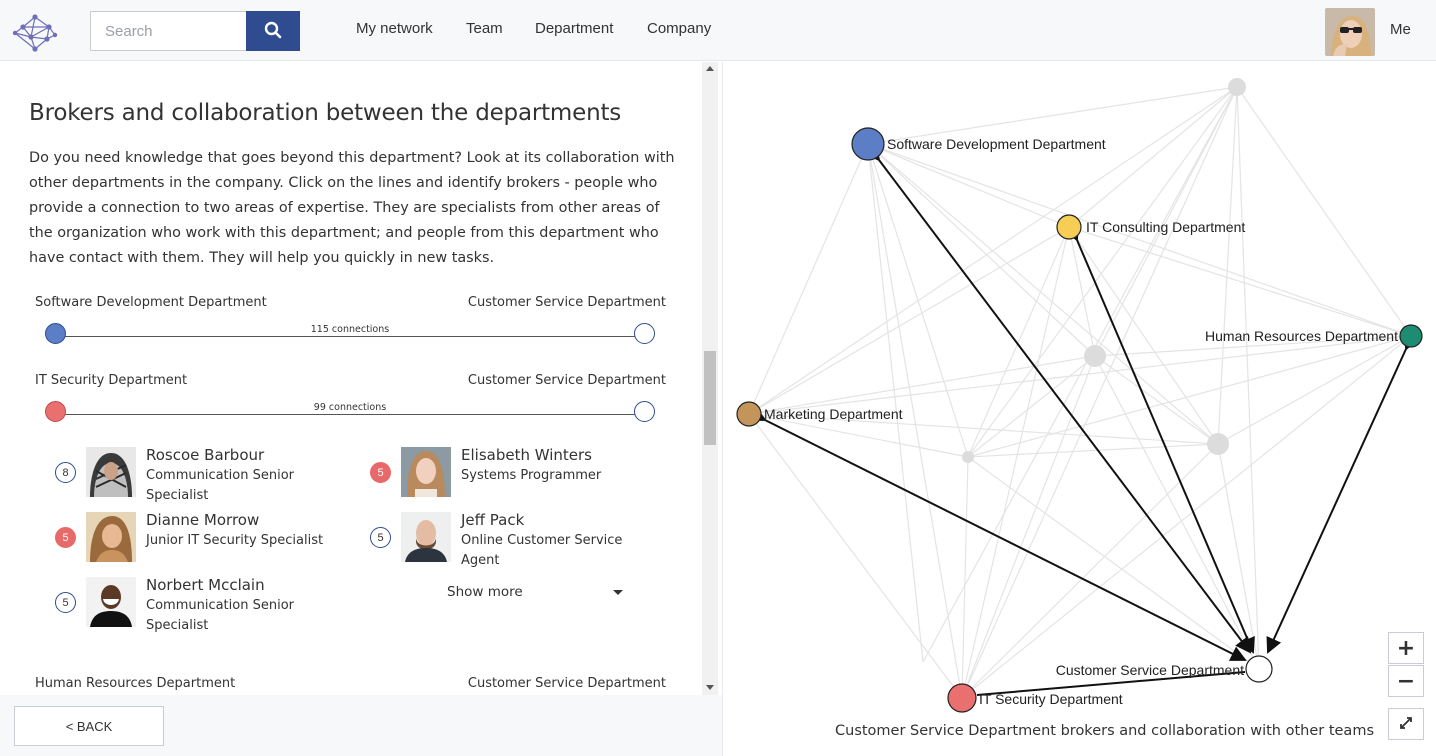 The width and height of the screenshot is (1436, 756). What do you see at coordinates (1150, 670) in the screenshot?
I see `svg-text: Customer Service Department` at bounding box center [1150, 670].